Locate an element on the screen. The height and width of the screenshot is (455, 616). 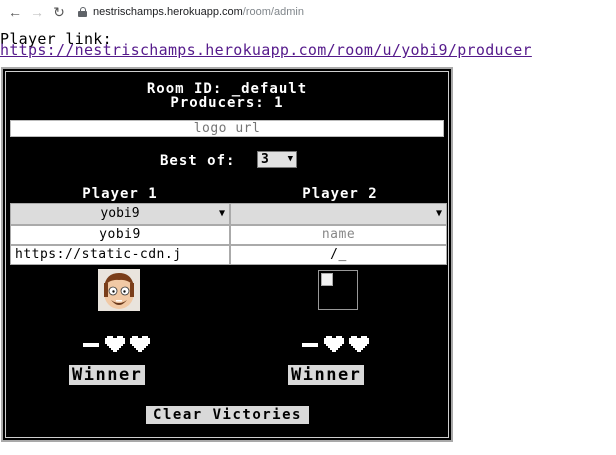
player-1-avatar-url-field: https://static-cdn.j is located at coordinates (120, 255).